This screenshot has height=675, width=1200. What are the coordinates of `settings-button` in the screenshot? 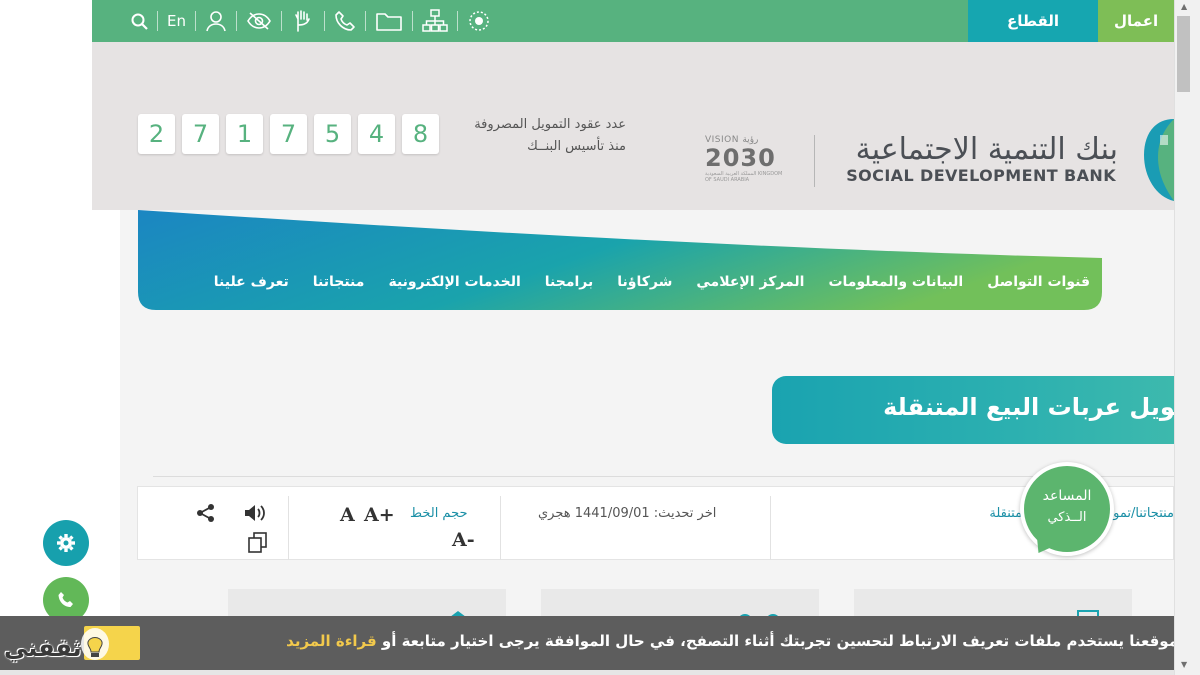 It's located at (66, 543).